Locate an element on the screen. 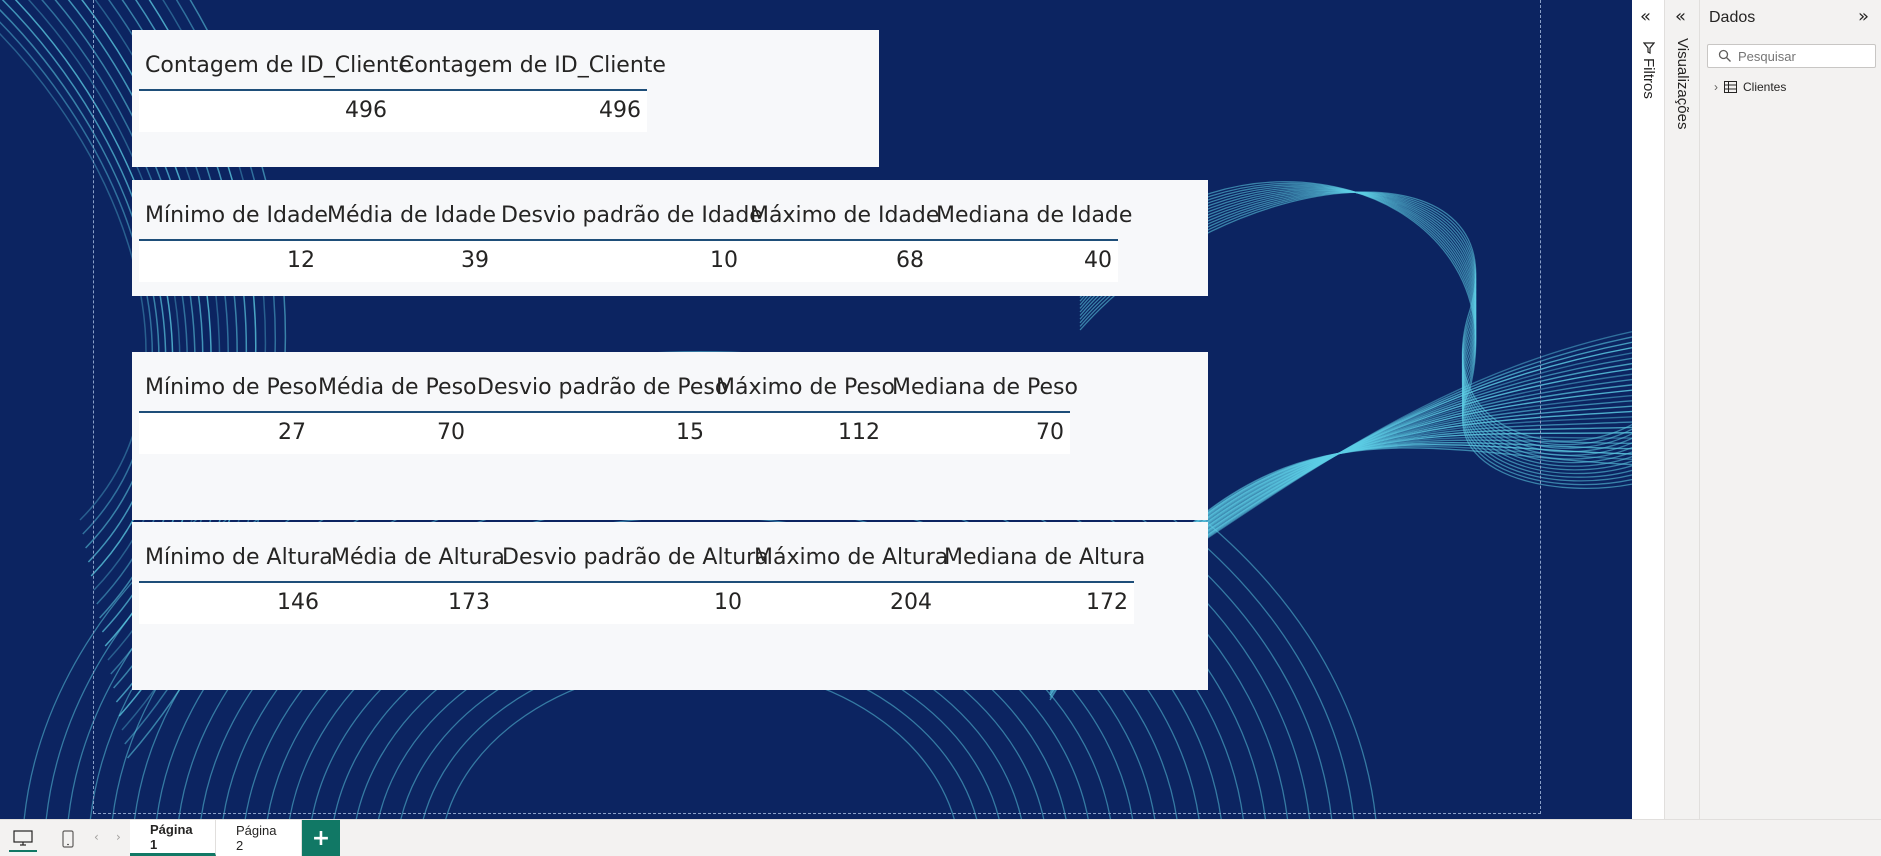 Image resolution: width=1881 pixels, height=856 pixels. table-column: Desvio padrão de Idade 10 is located at coordinates (629, 234).